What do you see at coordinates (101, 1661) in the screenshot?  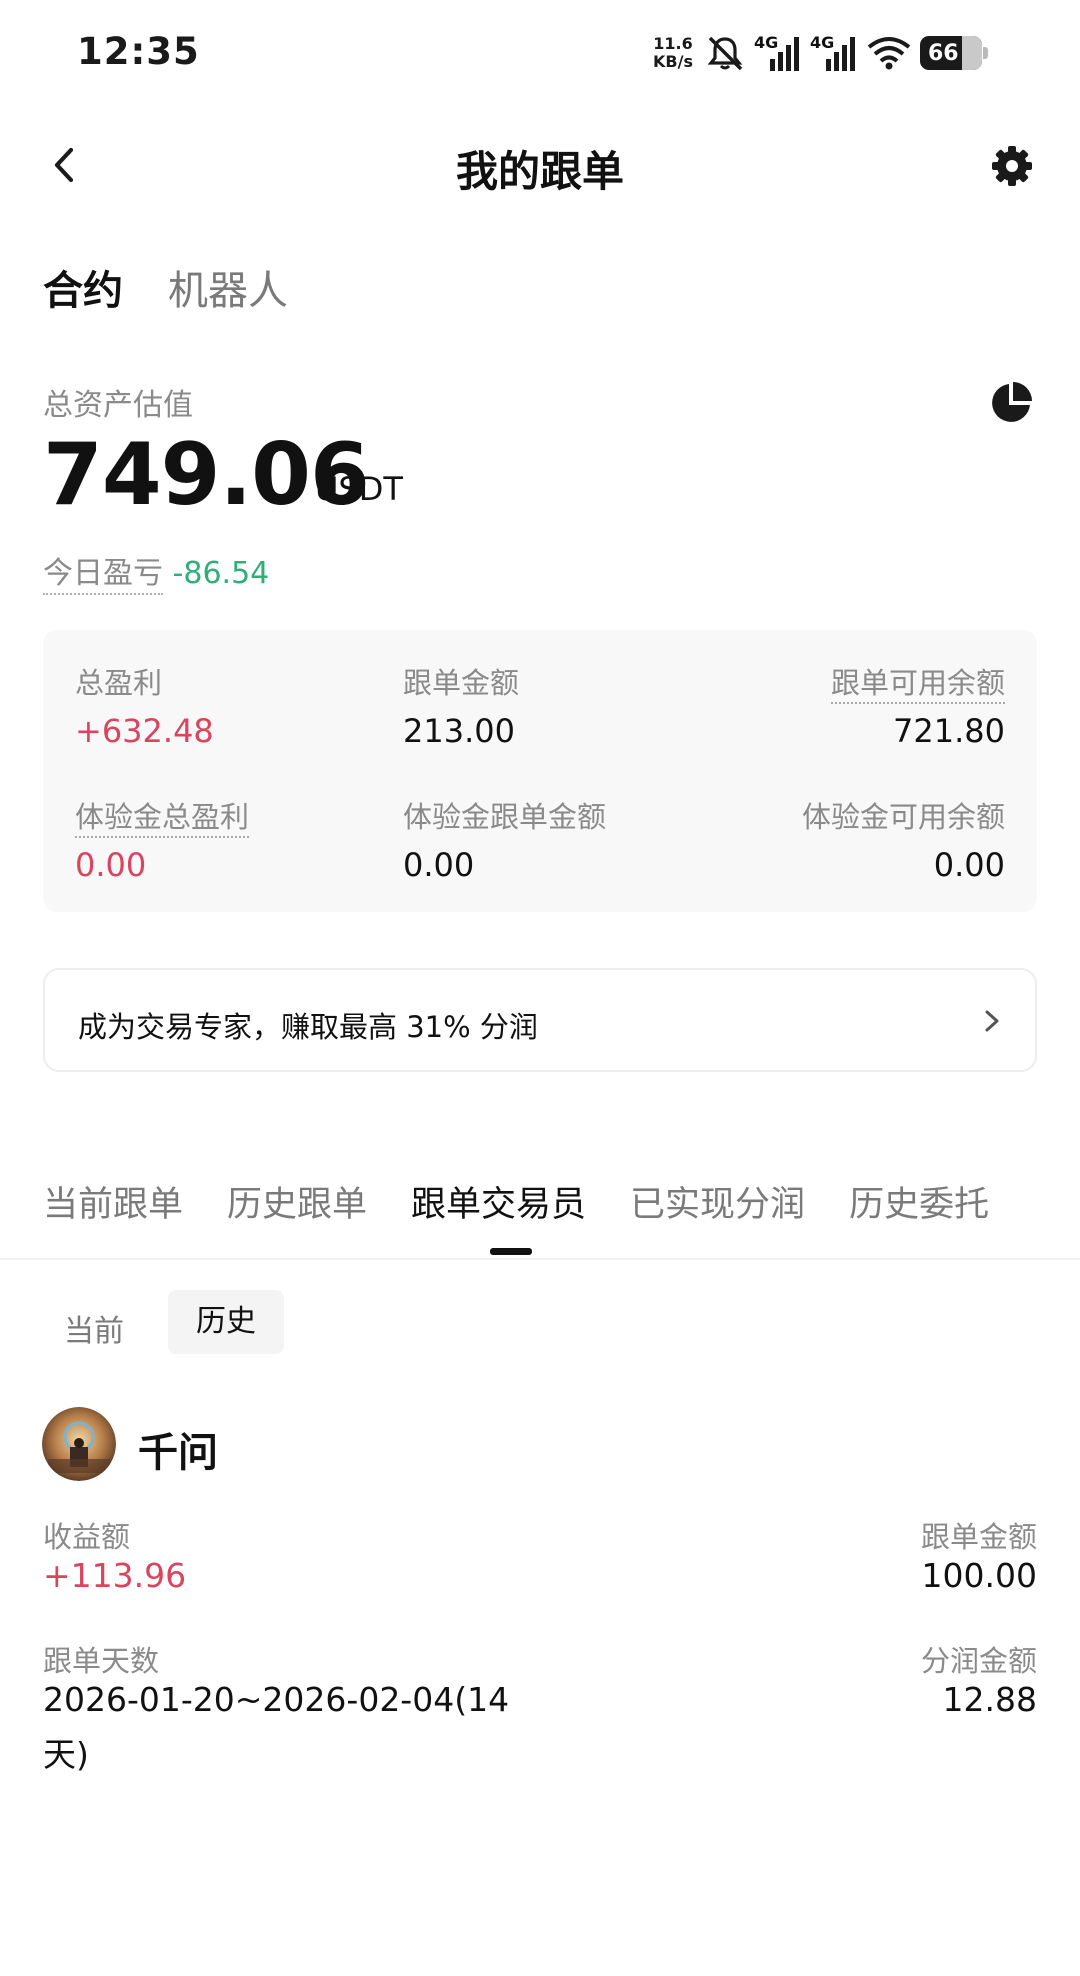 I see `copy-days-label: 跟单天数` at bounding box center [101, 1661].